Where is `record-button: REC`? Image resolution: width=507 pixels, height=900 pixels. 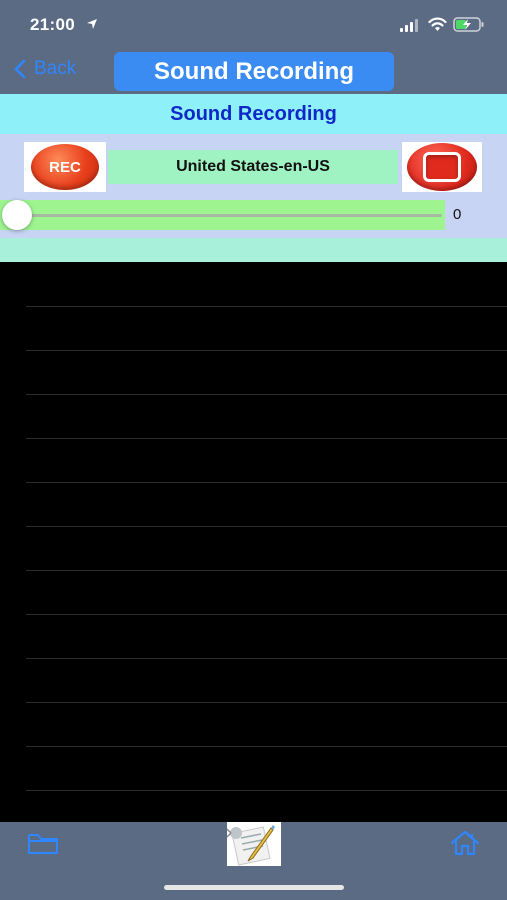
record-button: REC is located at coordinates (65, 167).